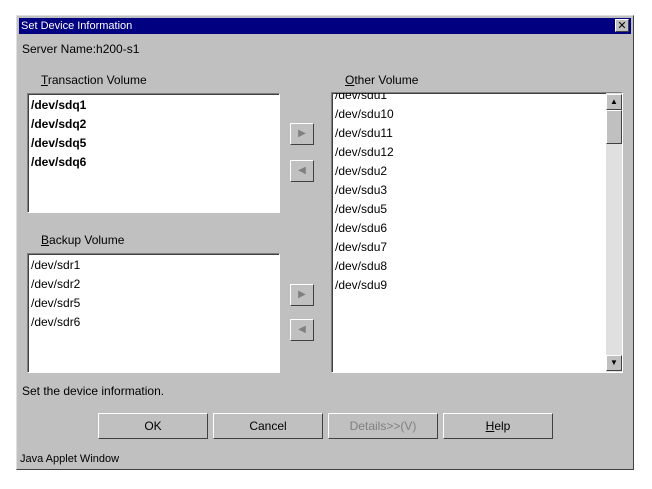 The image size is (652, 489). Describe the element at coordinates (478, 266) in the screenshot. I see `list-item: /dev/sdu8` at that location.